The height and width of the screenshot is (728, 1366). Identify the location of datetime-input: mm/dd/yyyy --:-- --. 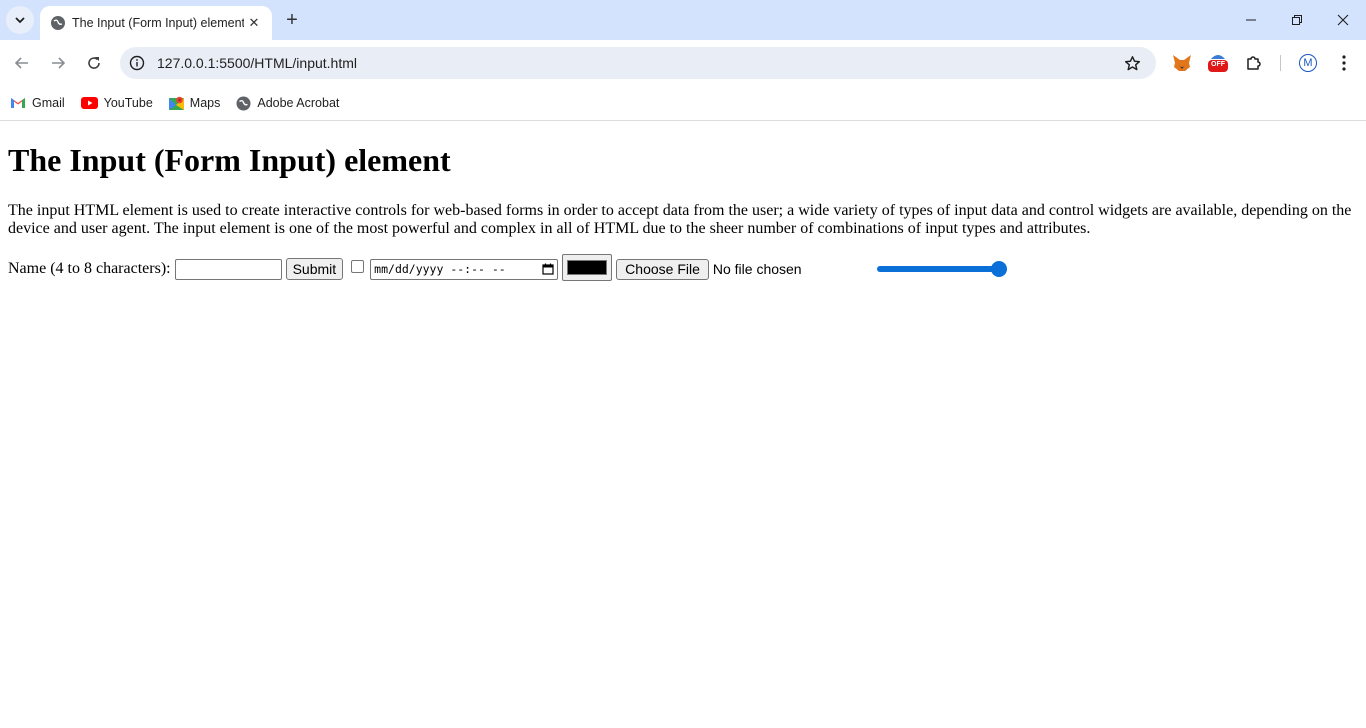
(464, 269).